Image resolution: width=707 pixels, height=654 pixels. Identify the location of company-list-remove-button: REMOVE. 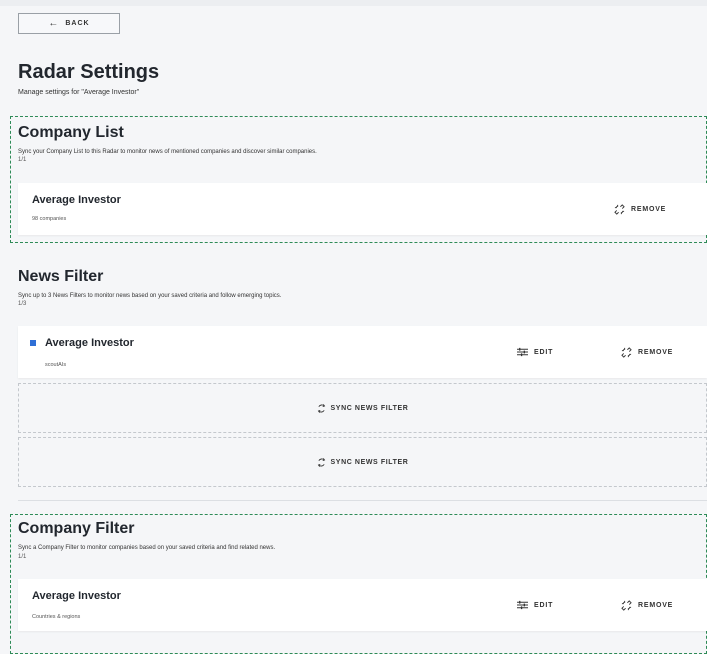
(640, 209).